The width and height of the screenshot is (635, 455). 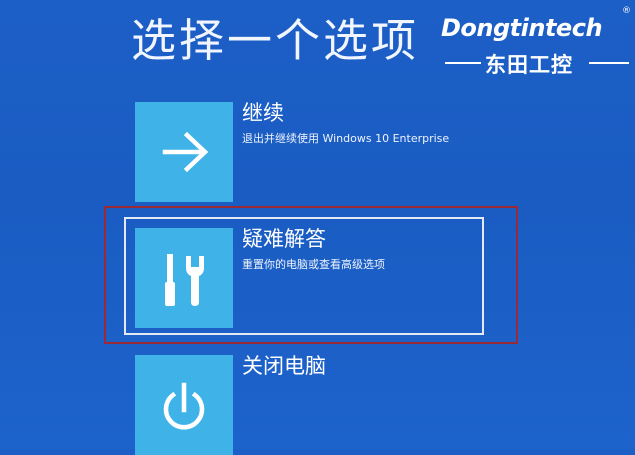 What do you see at coordinates (284, 366) in the screenshot?
I see `shutdown-title: 关闭电脑` at bounding box center [284, 366].